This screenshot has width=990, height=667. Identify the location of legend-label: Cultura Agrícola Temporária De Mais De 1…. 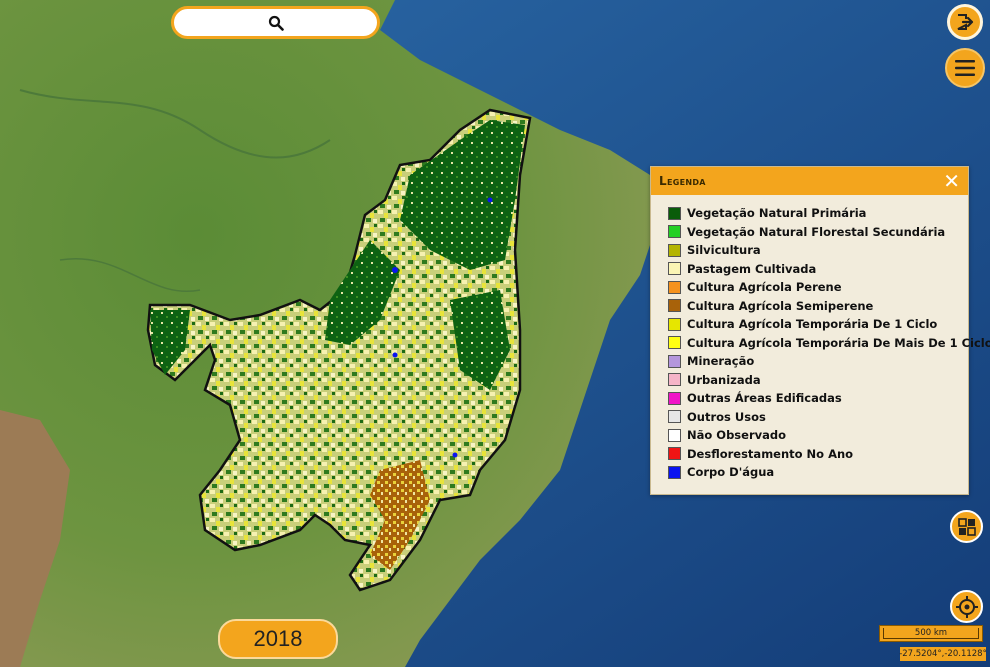
(838, 342).